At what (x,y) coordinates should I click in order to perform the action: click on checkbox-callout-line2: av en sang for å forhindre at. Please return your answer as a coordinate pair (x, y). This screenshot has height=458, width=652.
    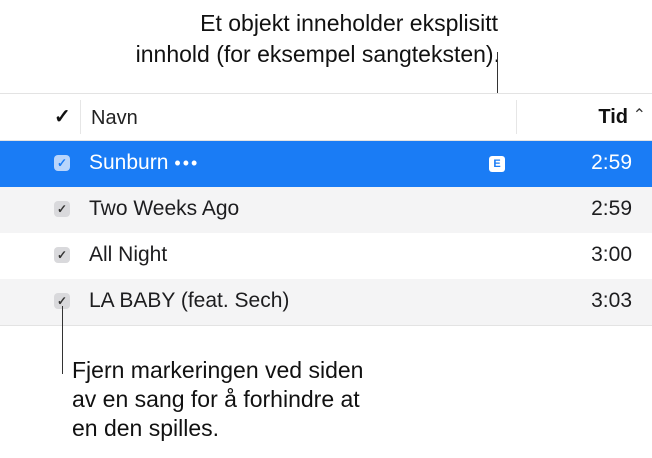
    Looking at the image, I should click on (216, 399).